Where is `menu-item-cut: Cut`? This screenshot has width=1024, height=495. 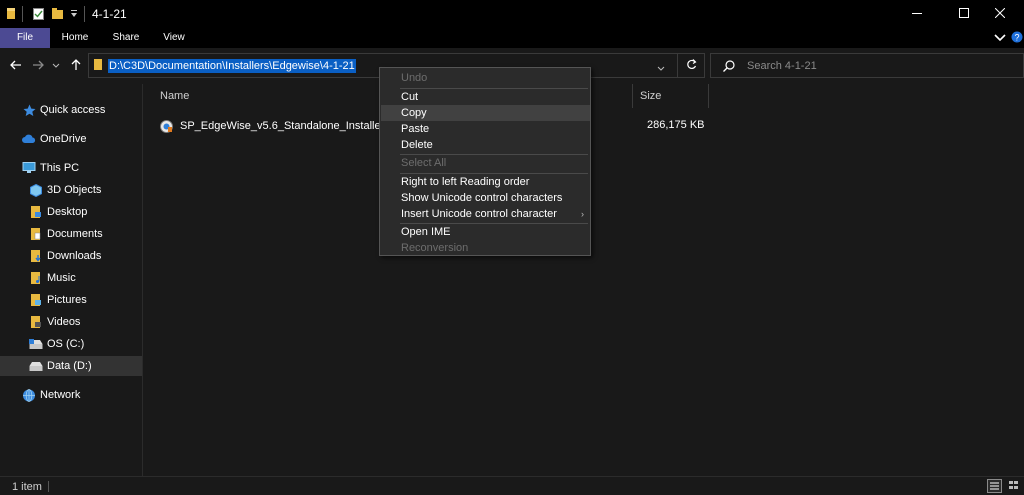
menu-item-cut: Cut is located at coordinates (485, 97).